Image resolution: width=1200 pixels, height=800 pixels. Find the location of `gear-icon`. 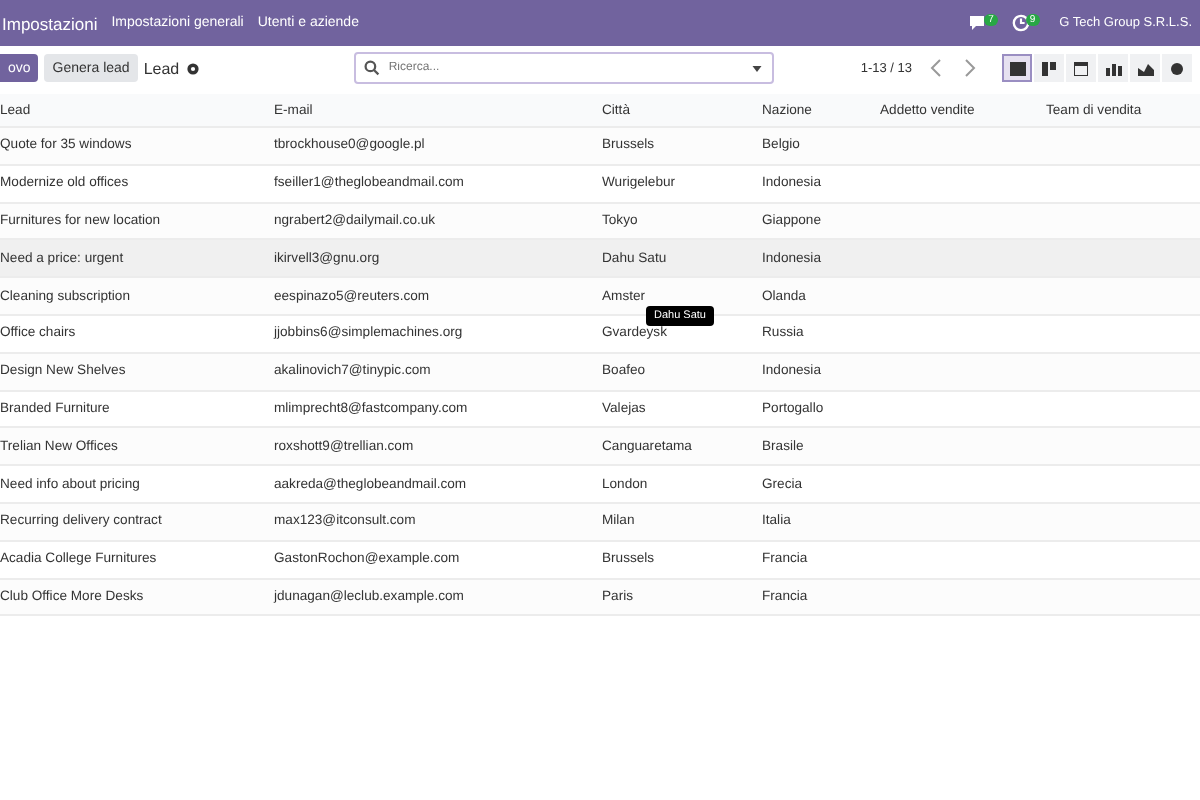

gear-icon is located at coordinates (192, 68).